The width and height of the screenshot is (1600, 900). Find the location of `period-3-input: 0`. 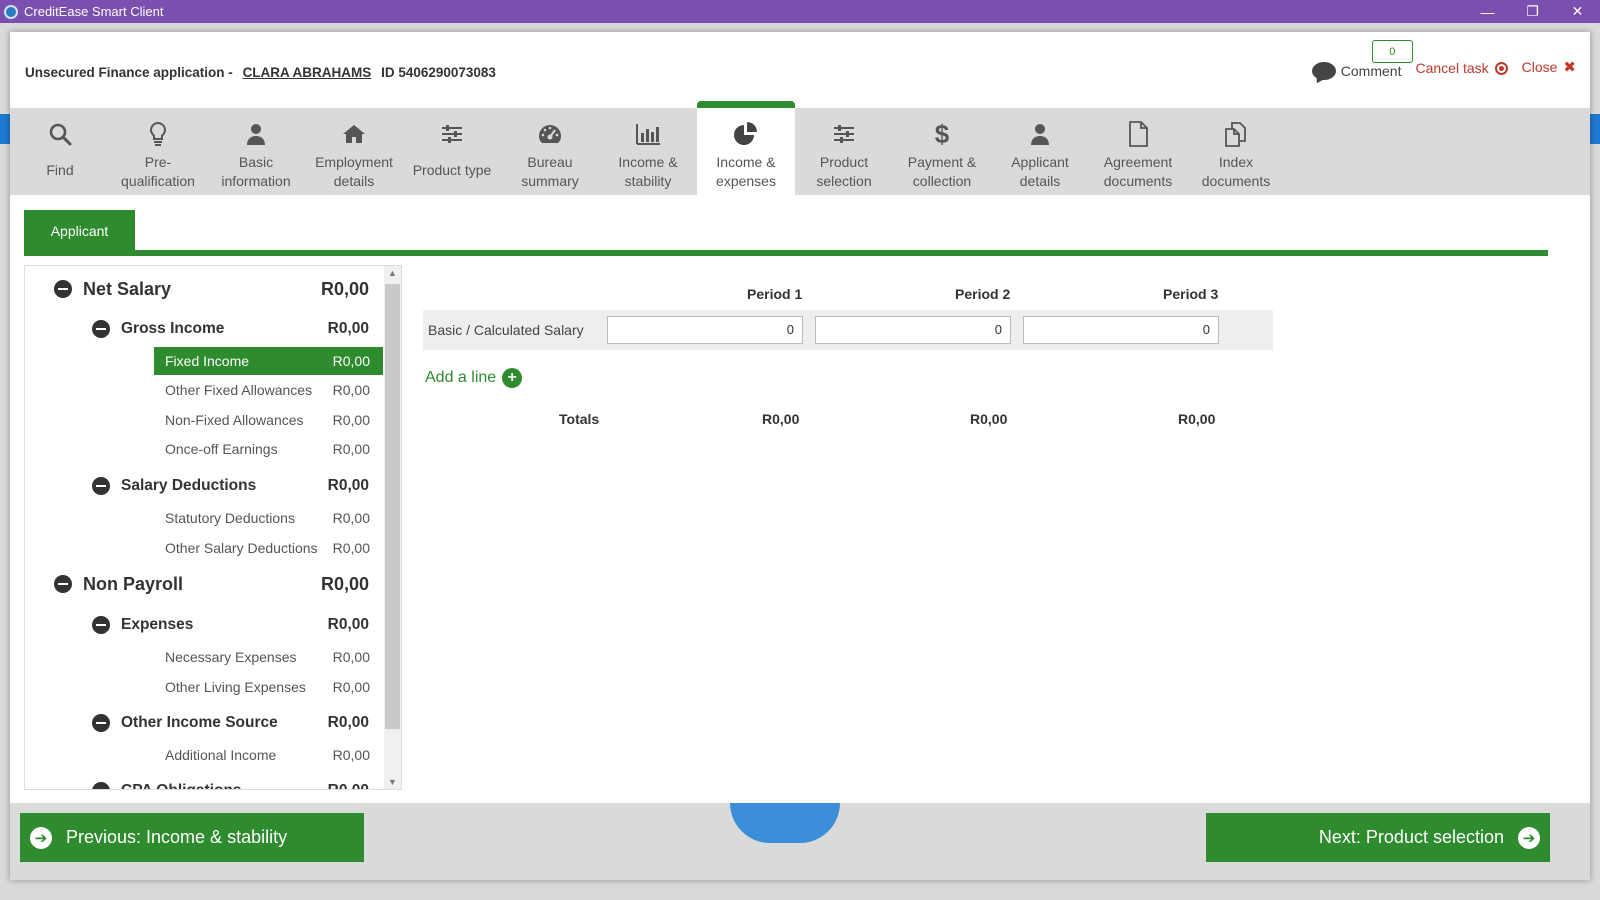

period-3-input: 0 is located at coordinates (1121, 330).